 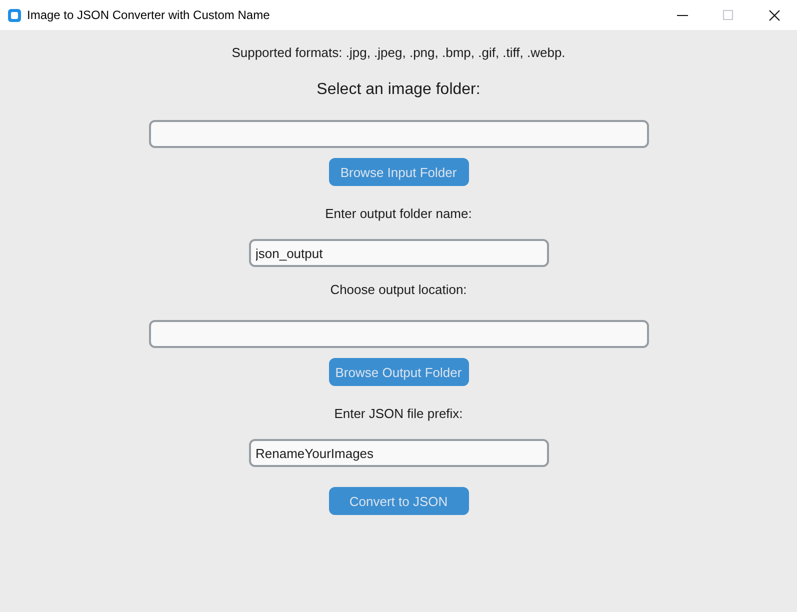 What do you see at coordinates (682, 15) in the screenshot?
I see `minimize-icon` at bounding box center [682, 15].